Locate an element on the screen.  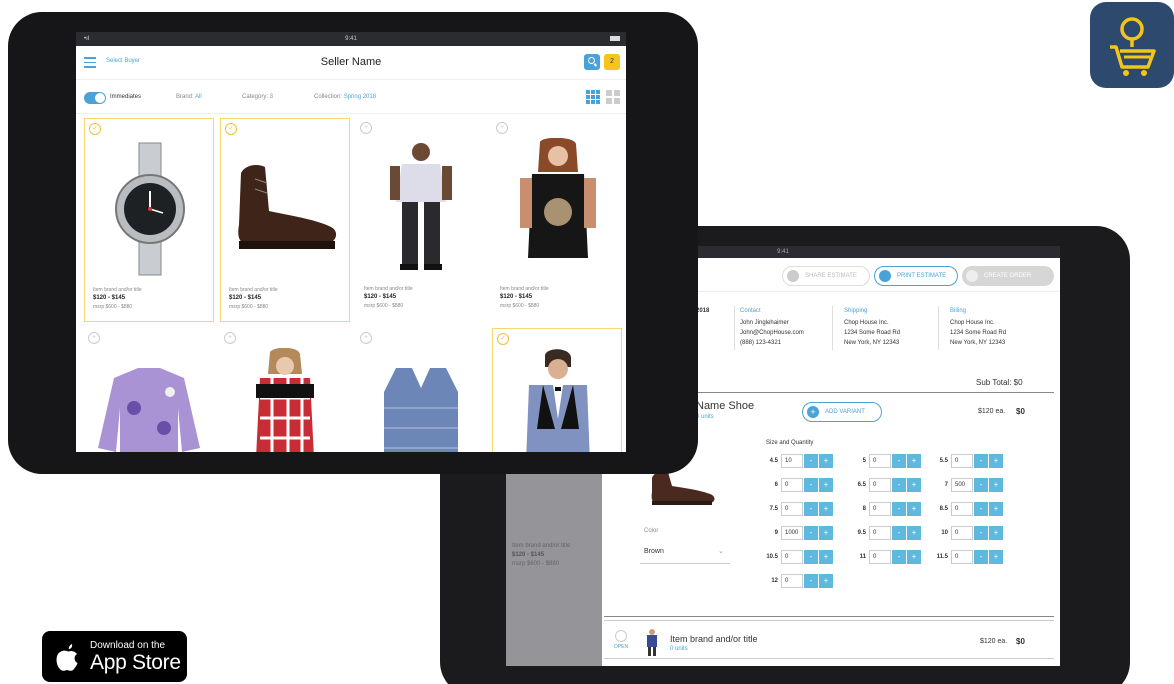
page-title: Seller Name is located at coordinates (351, 62).